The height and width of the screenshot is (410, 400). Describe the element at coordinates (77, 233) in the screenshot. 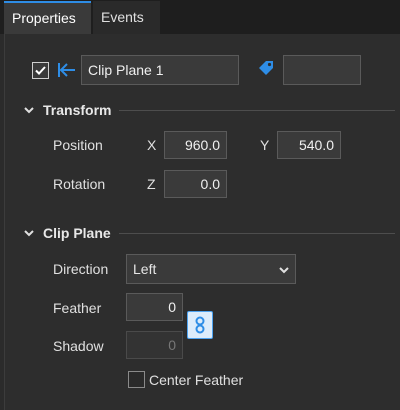

I see `clip-plane-title: Clip Plane` at that location.